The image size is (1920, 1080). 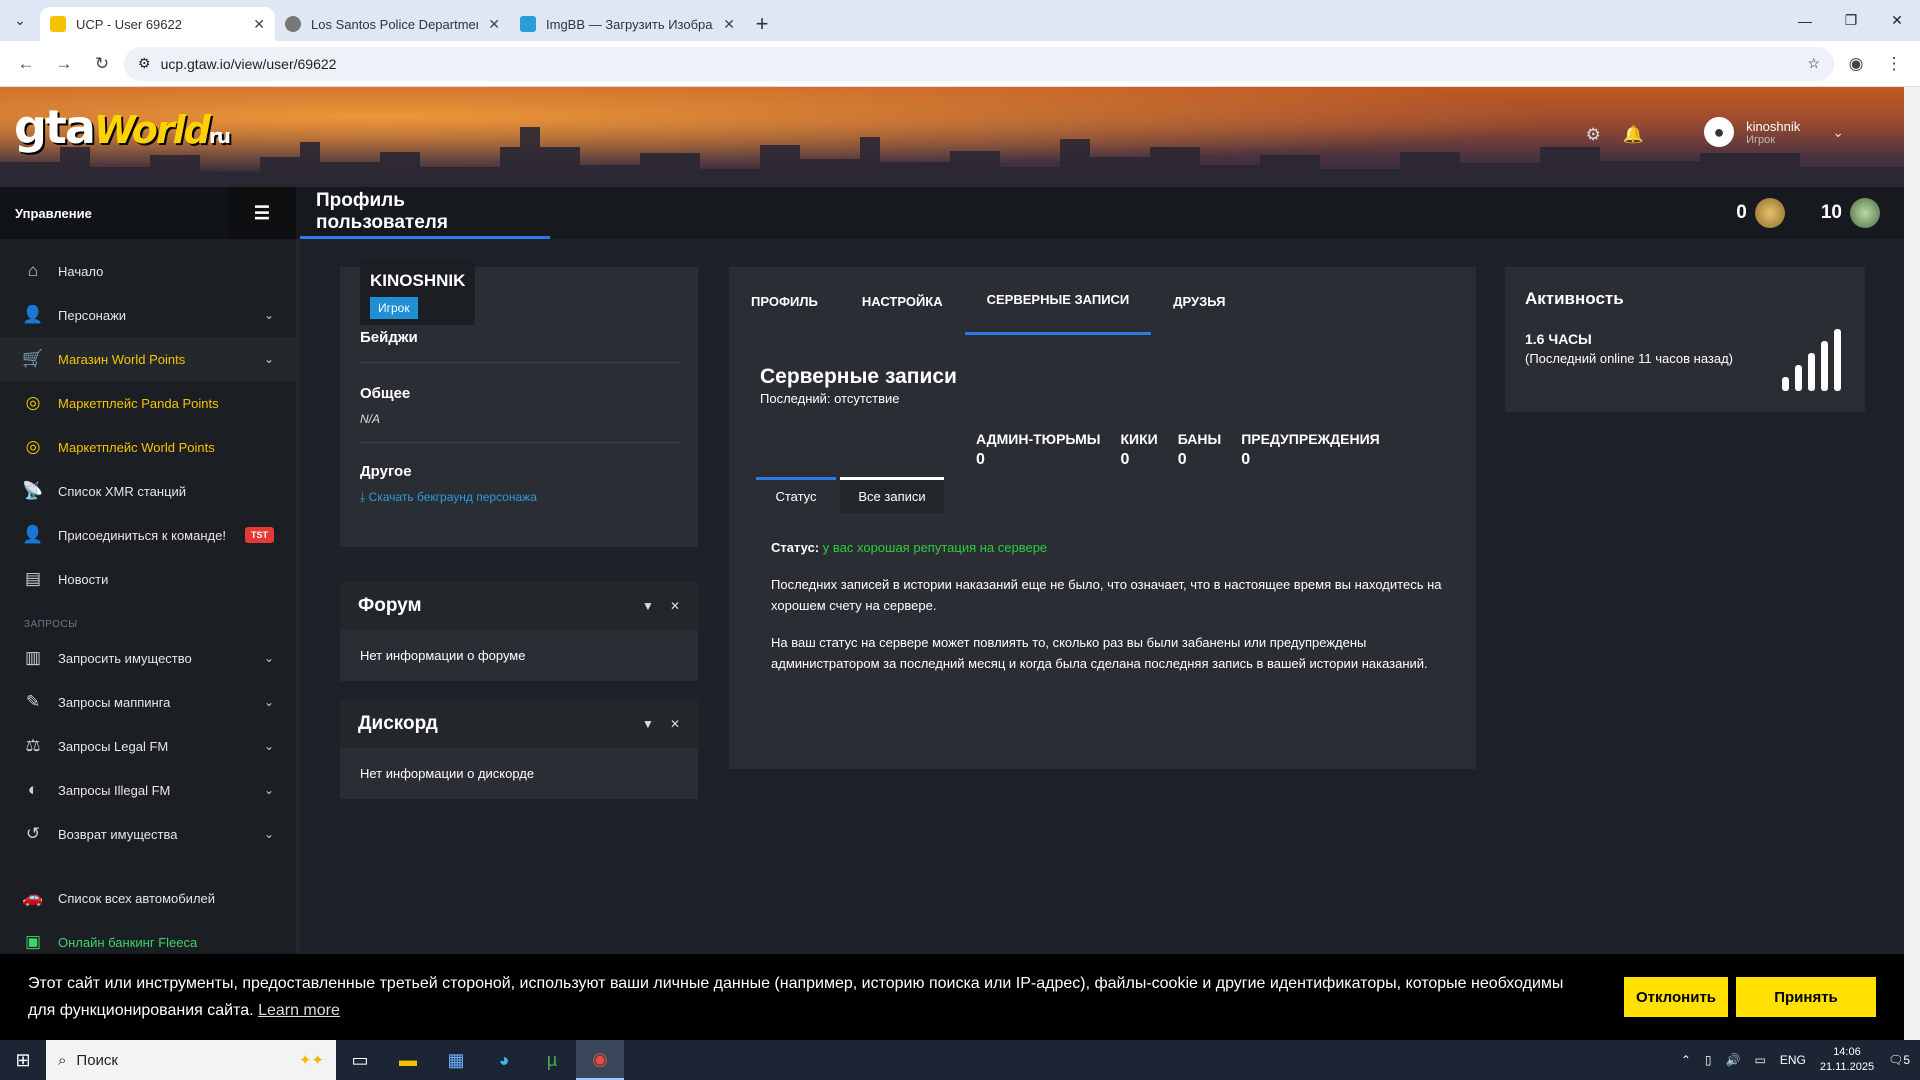 What do you see at coordinates (259, 535) in the screenshot?
I see `tst-badge: TST` at bounding box center [259, 535].